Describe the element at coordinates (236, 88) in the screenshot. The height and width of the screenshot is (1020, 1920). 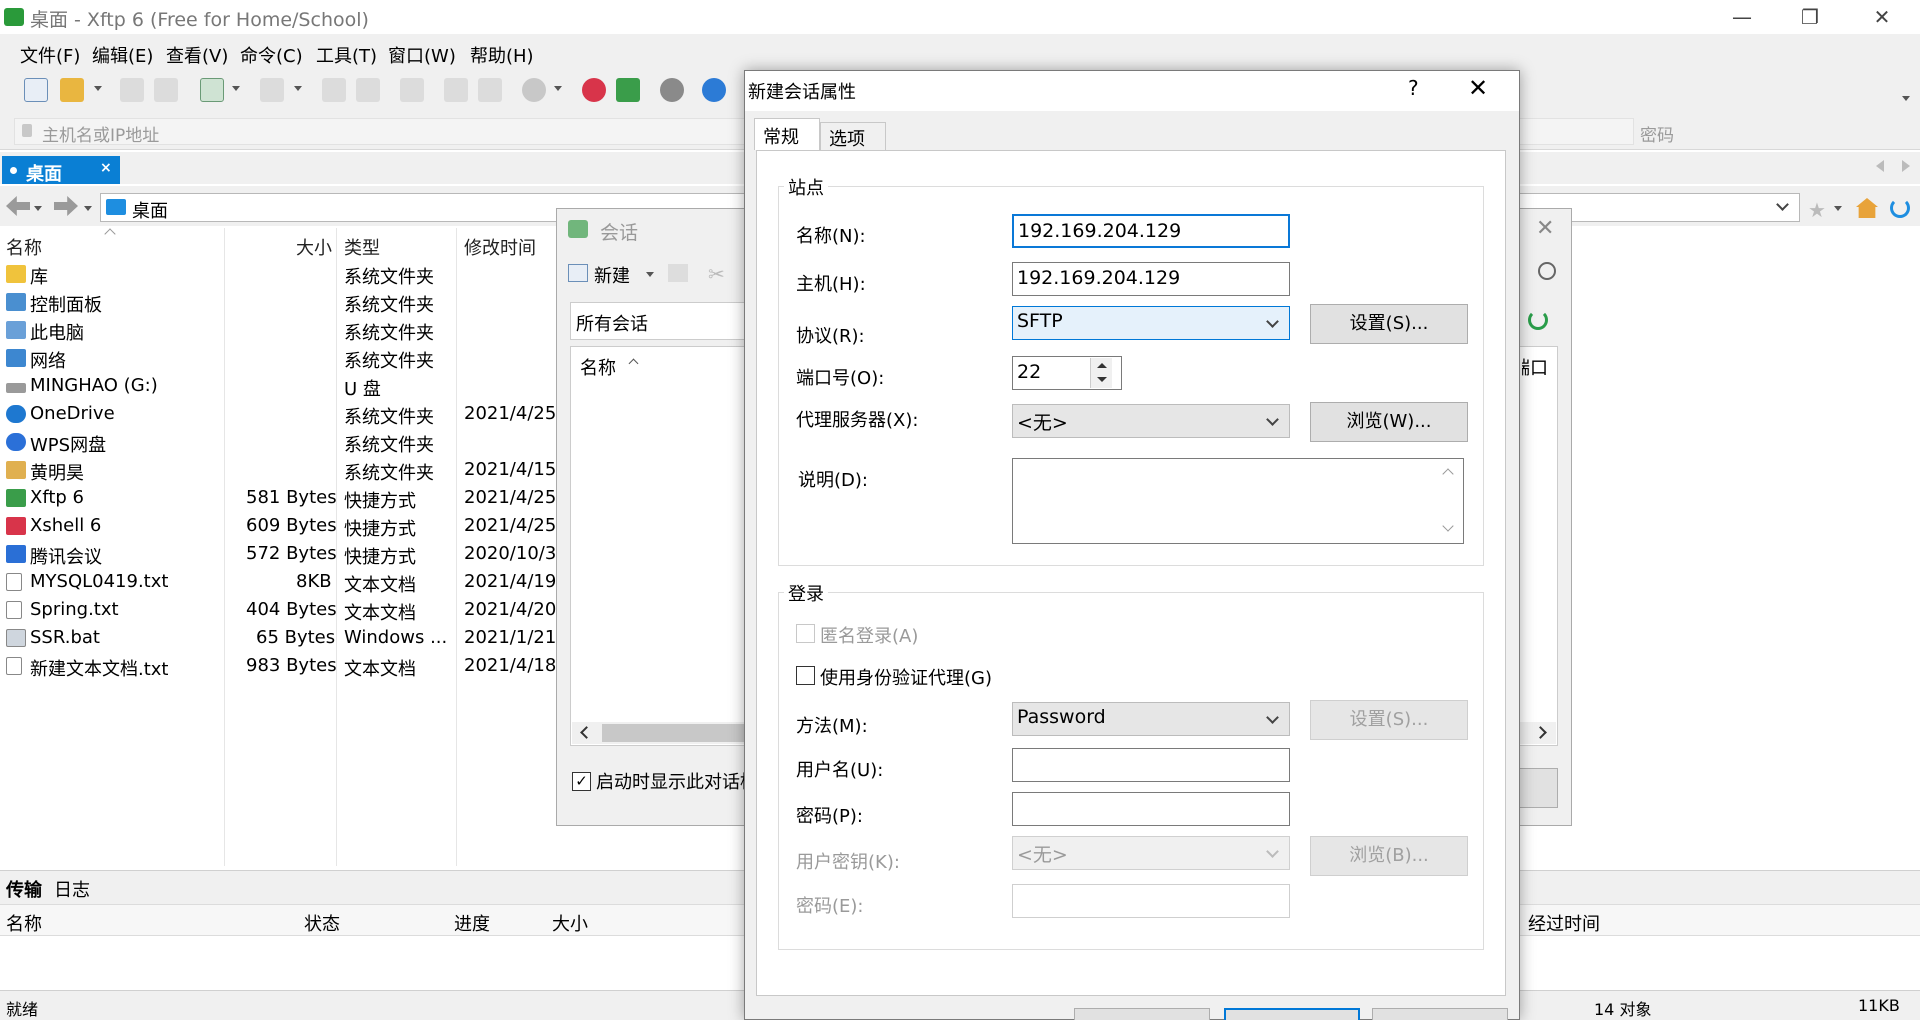
I see `properties-dropdown-icon` at that location.